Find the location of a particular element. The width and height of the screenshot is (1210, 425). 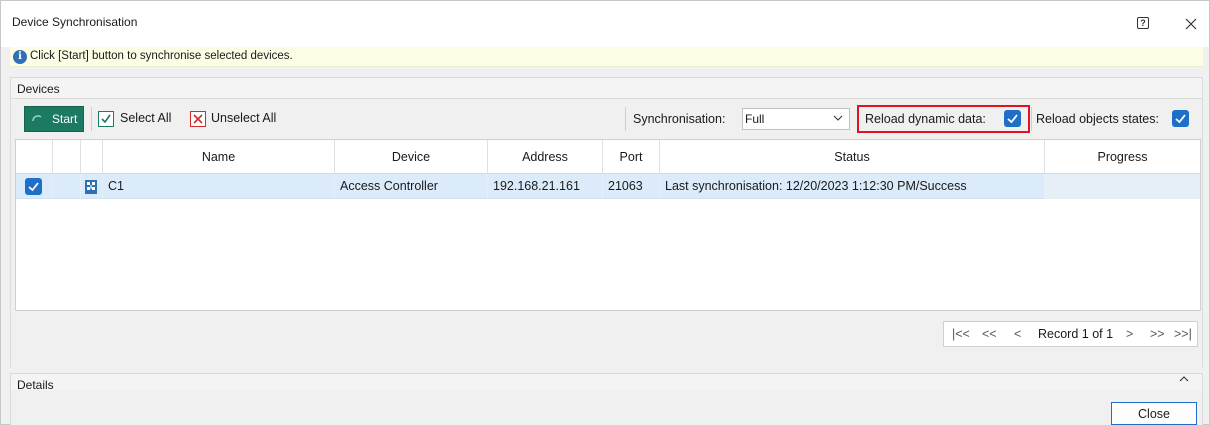

sync-mode-label: Synchronisation: is located at coordinates (679, 119).